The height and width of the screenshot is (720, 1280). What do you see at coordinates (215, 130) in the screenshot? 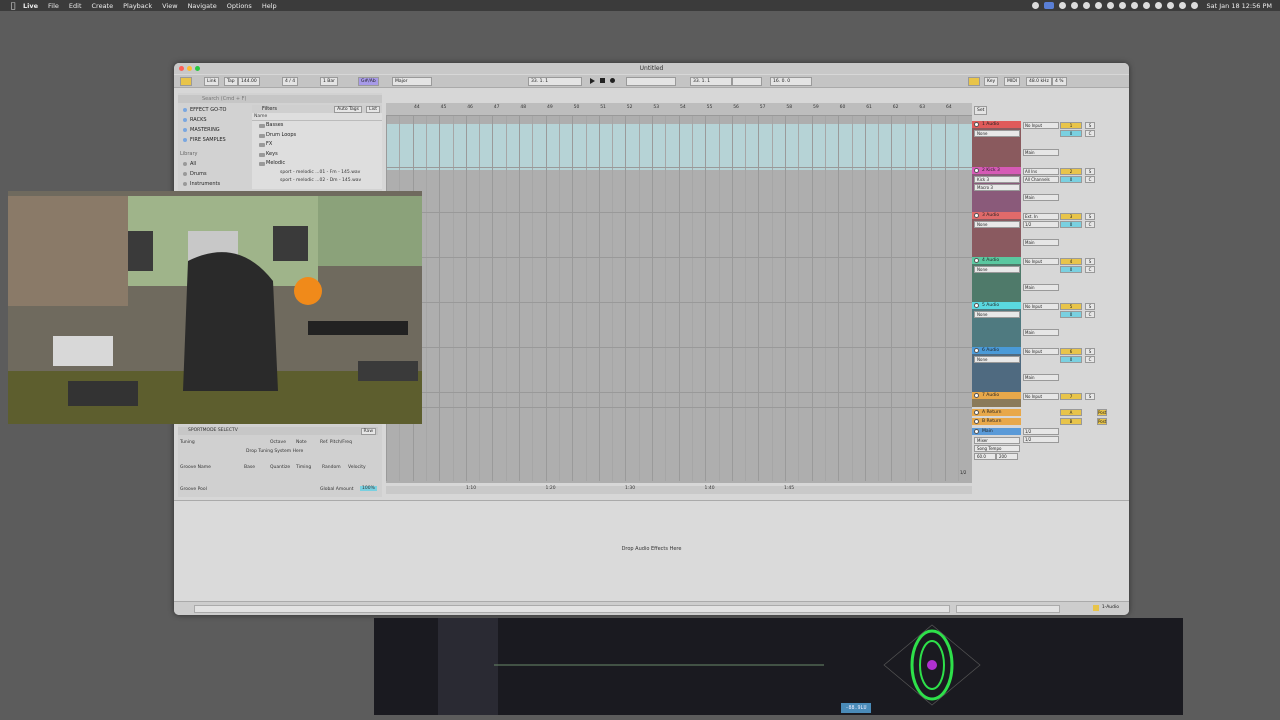
I see `category-item: MASTERING` at bounding box center [215, 130].